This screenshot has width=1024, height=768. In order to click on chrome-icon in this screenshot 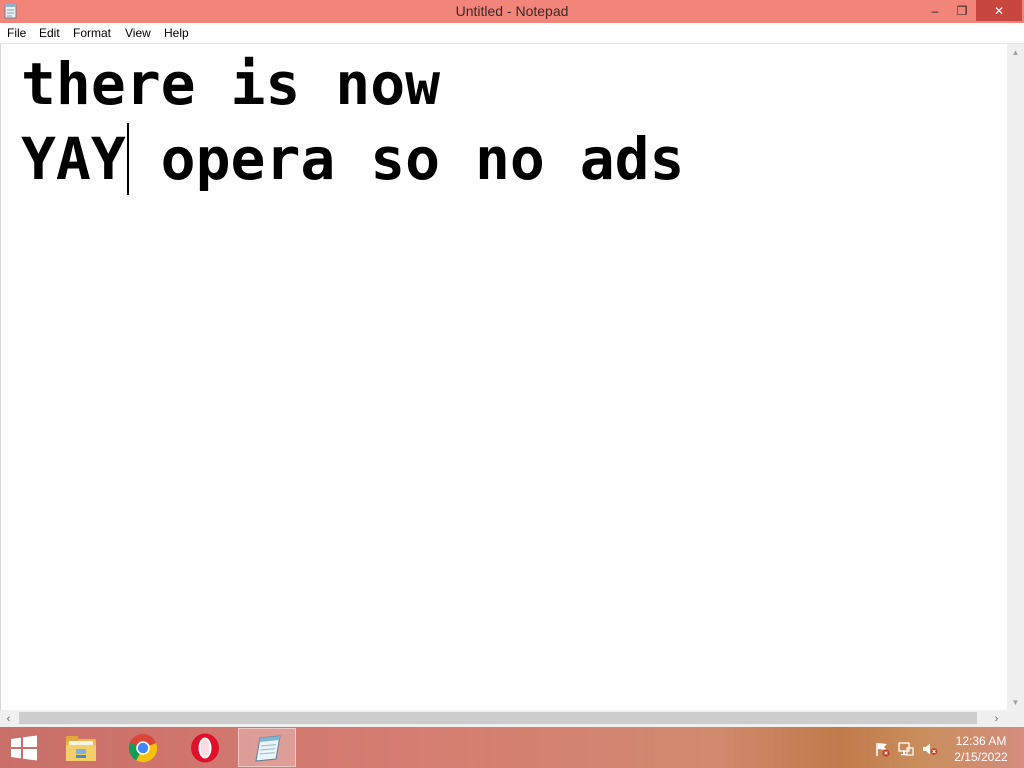, I will do `click(143, 747)`.